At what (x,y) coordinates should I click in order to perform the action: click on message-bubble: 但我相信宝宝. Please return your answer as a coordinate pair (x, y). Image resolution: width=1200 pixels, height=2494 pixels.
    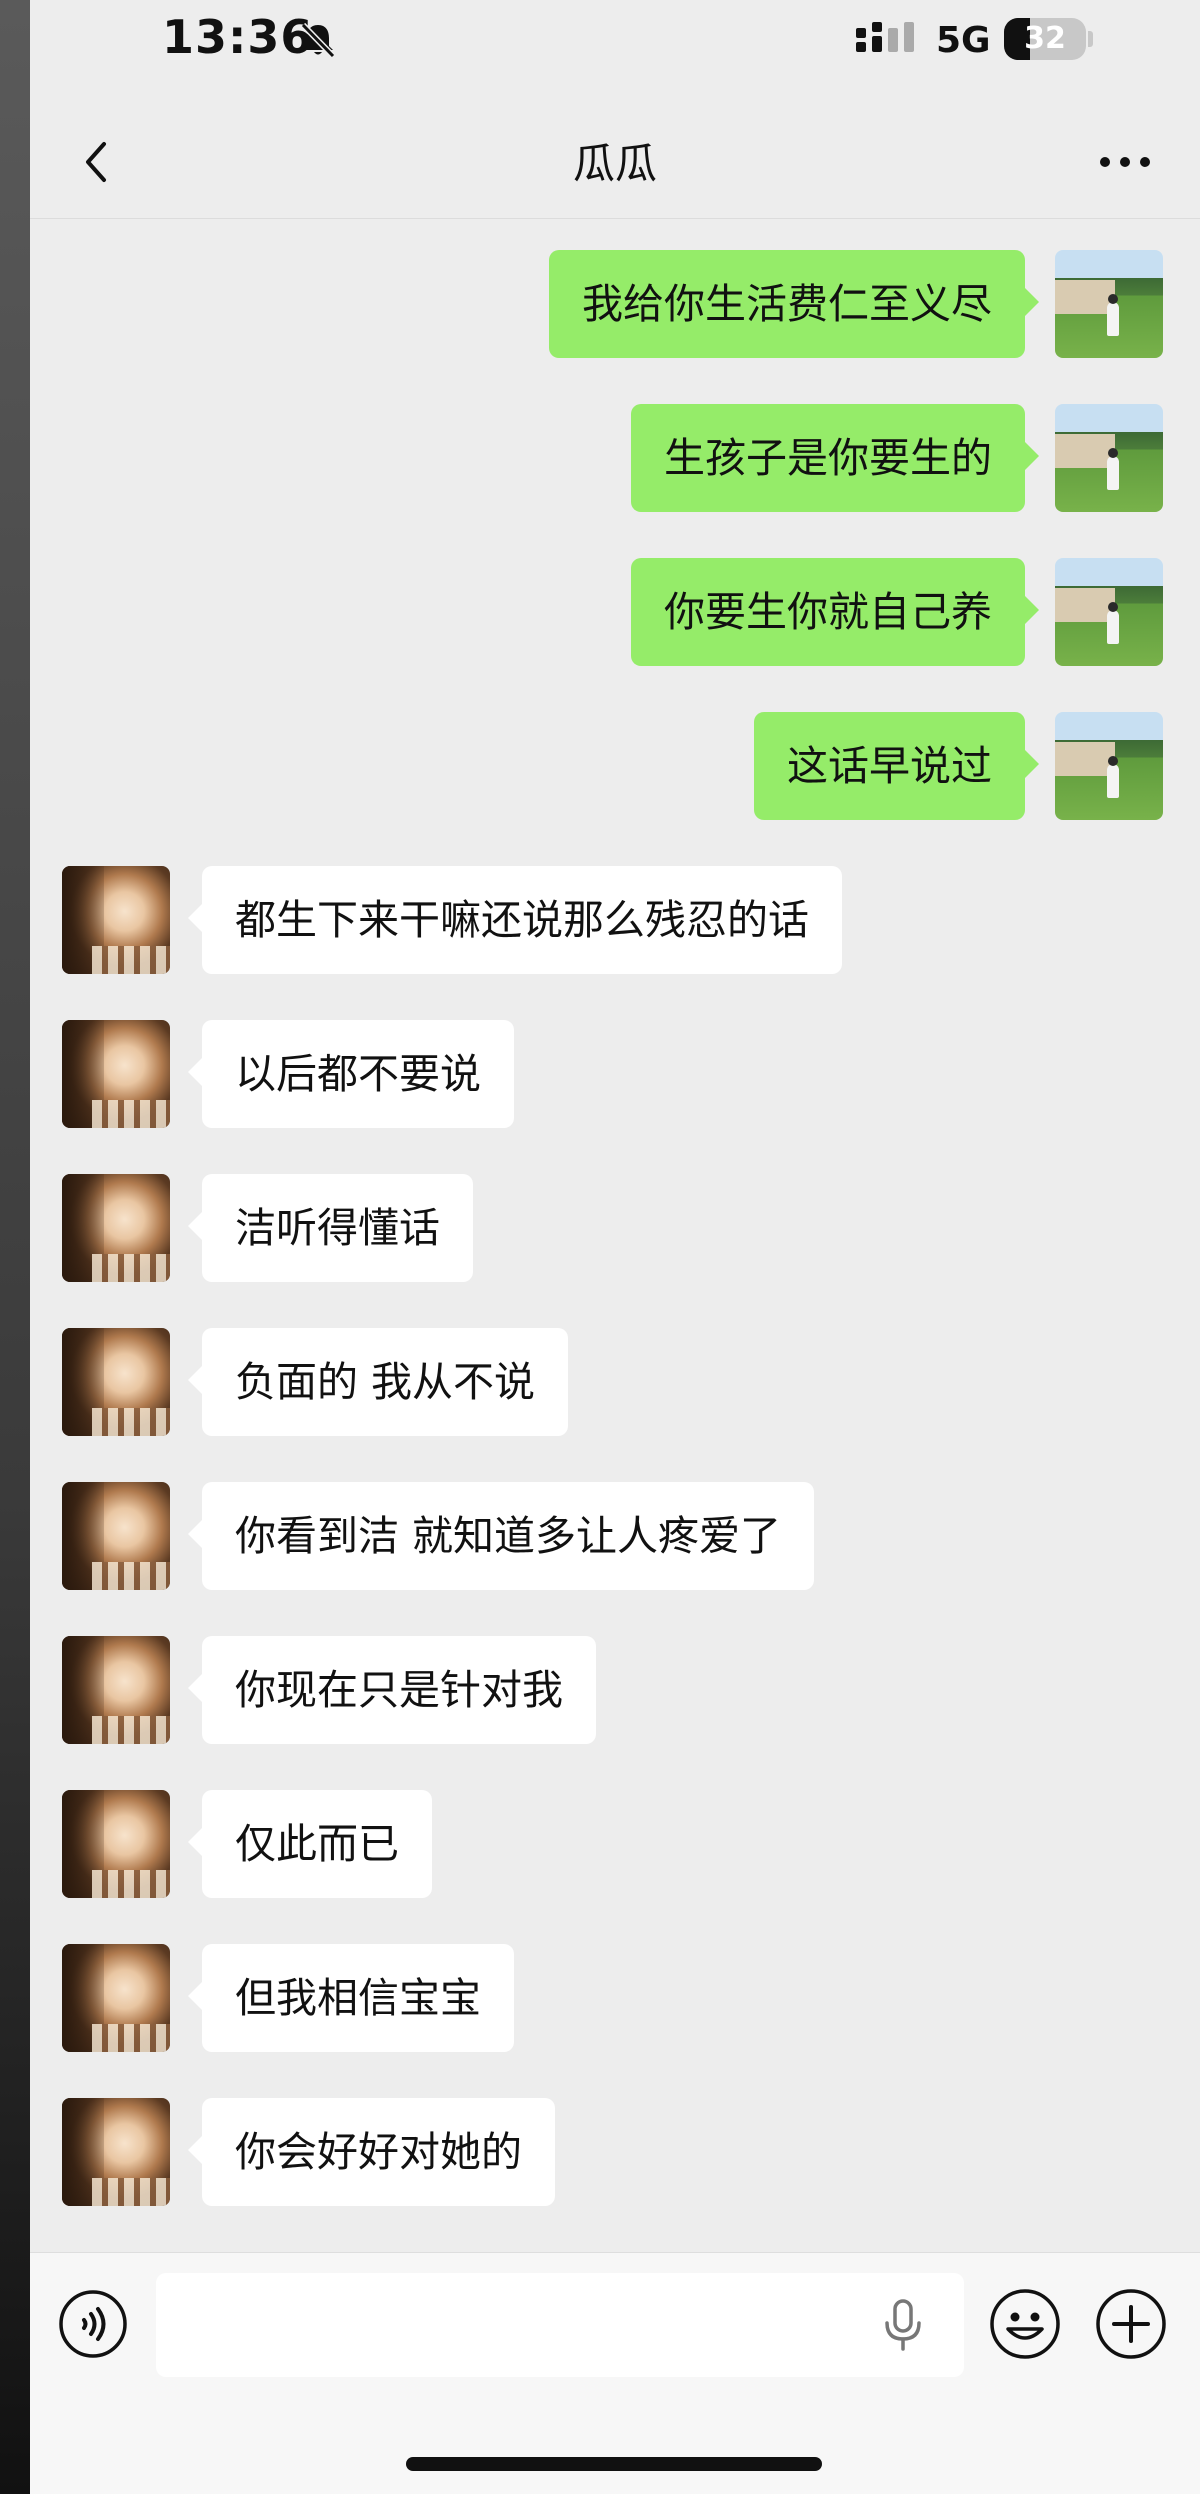
    Looking at the image, I should click on (351, 1998).